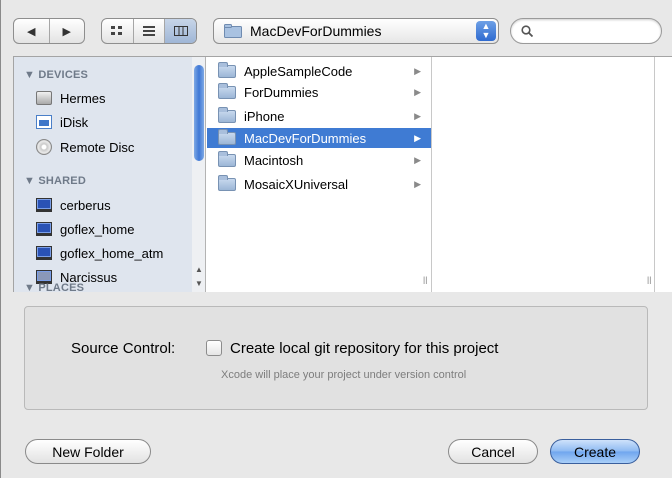 This screenshot has width=672, height=478. What do you see at coordinates (83, 98) in the screenshot?
I see `sidebar-item-label: Hermes` at bounding box center [83, 98].